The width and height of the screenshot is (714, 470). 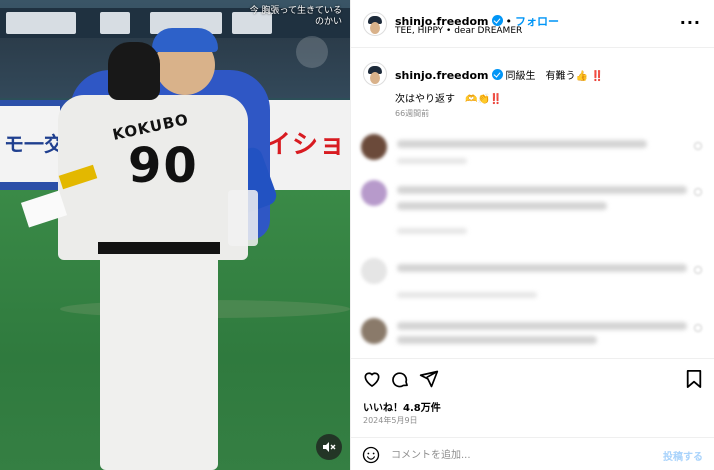 What do you see at coordinates (134, 71) in the screenshot?
I see `player-white-head` at bounding box center [134, 71].